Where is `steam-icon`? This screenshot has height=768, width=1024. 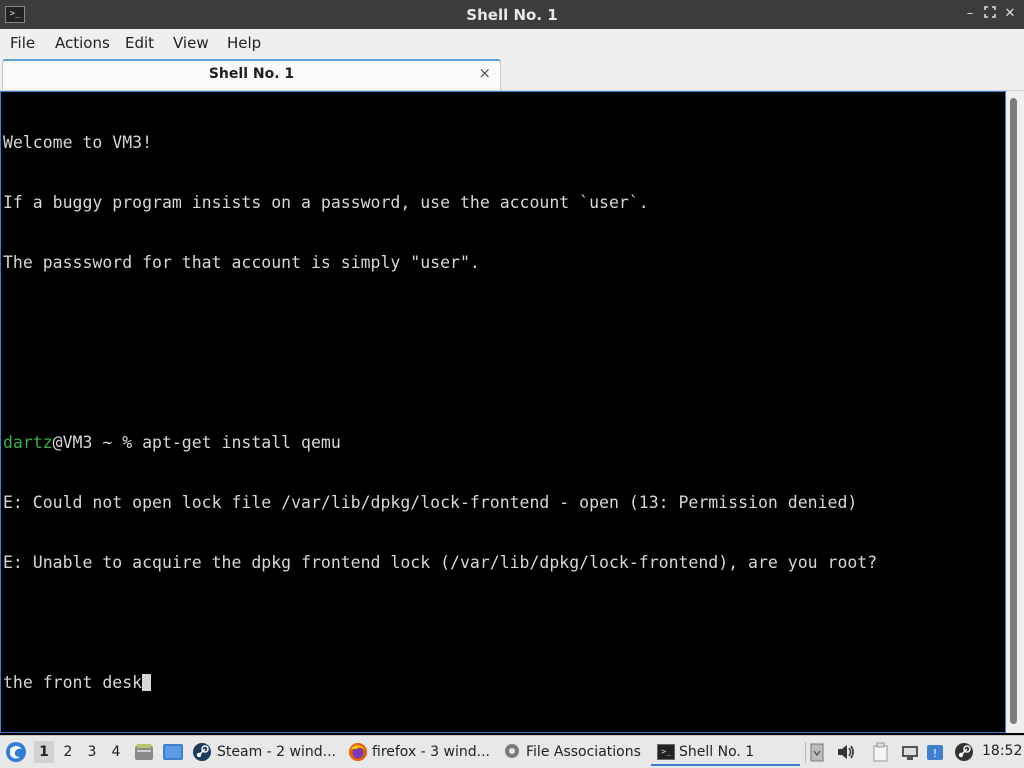 steam-icon is located at coordinates (202, 754).